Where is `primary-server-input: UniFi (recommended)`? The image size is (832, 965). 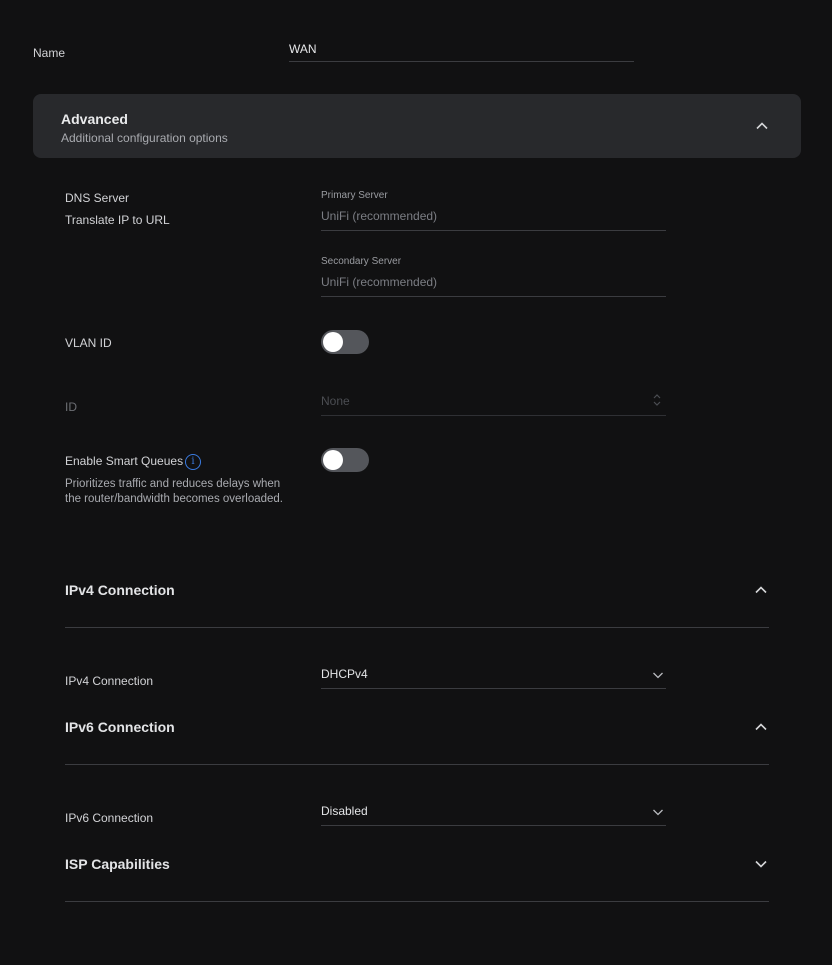
primary-server-input: UniFi (recommended) is located at coordinates (493, 219).